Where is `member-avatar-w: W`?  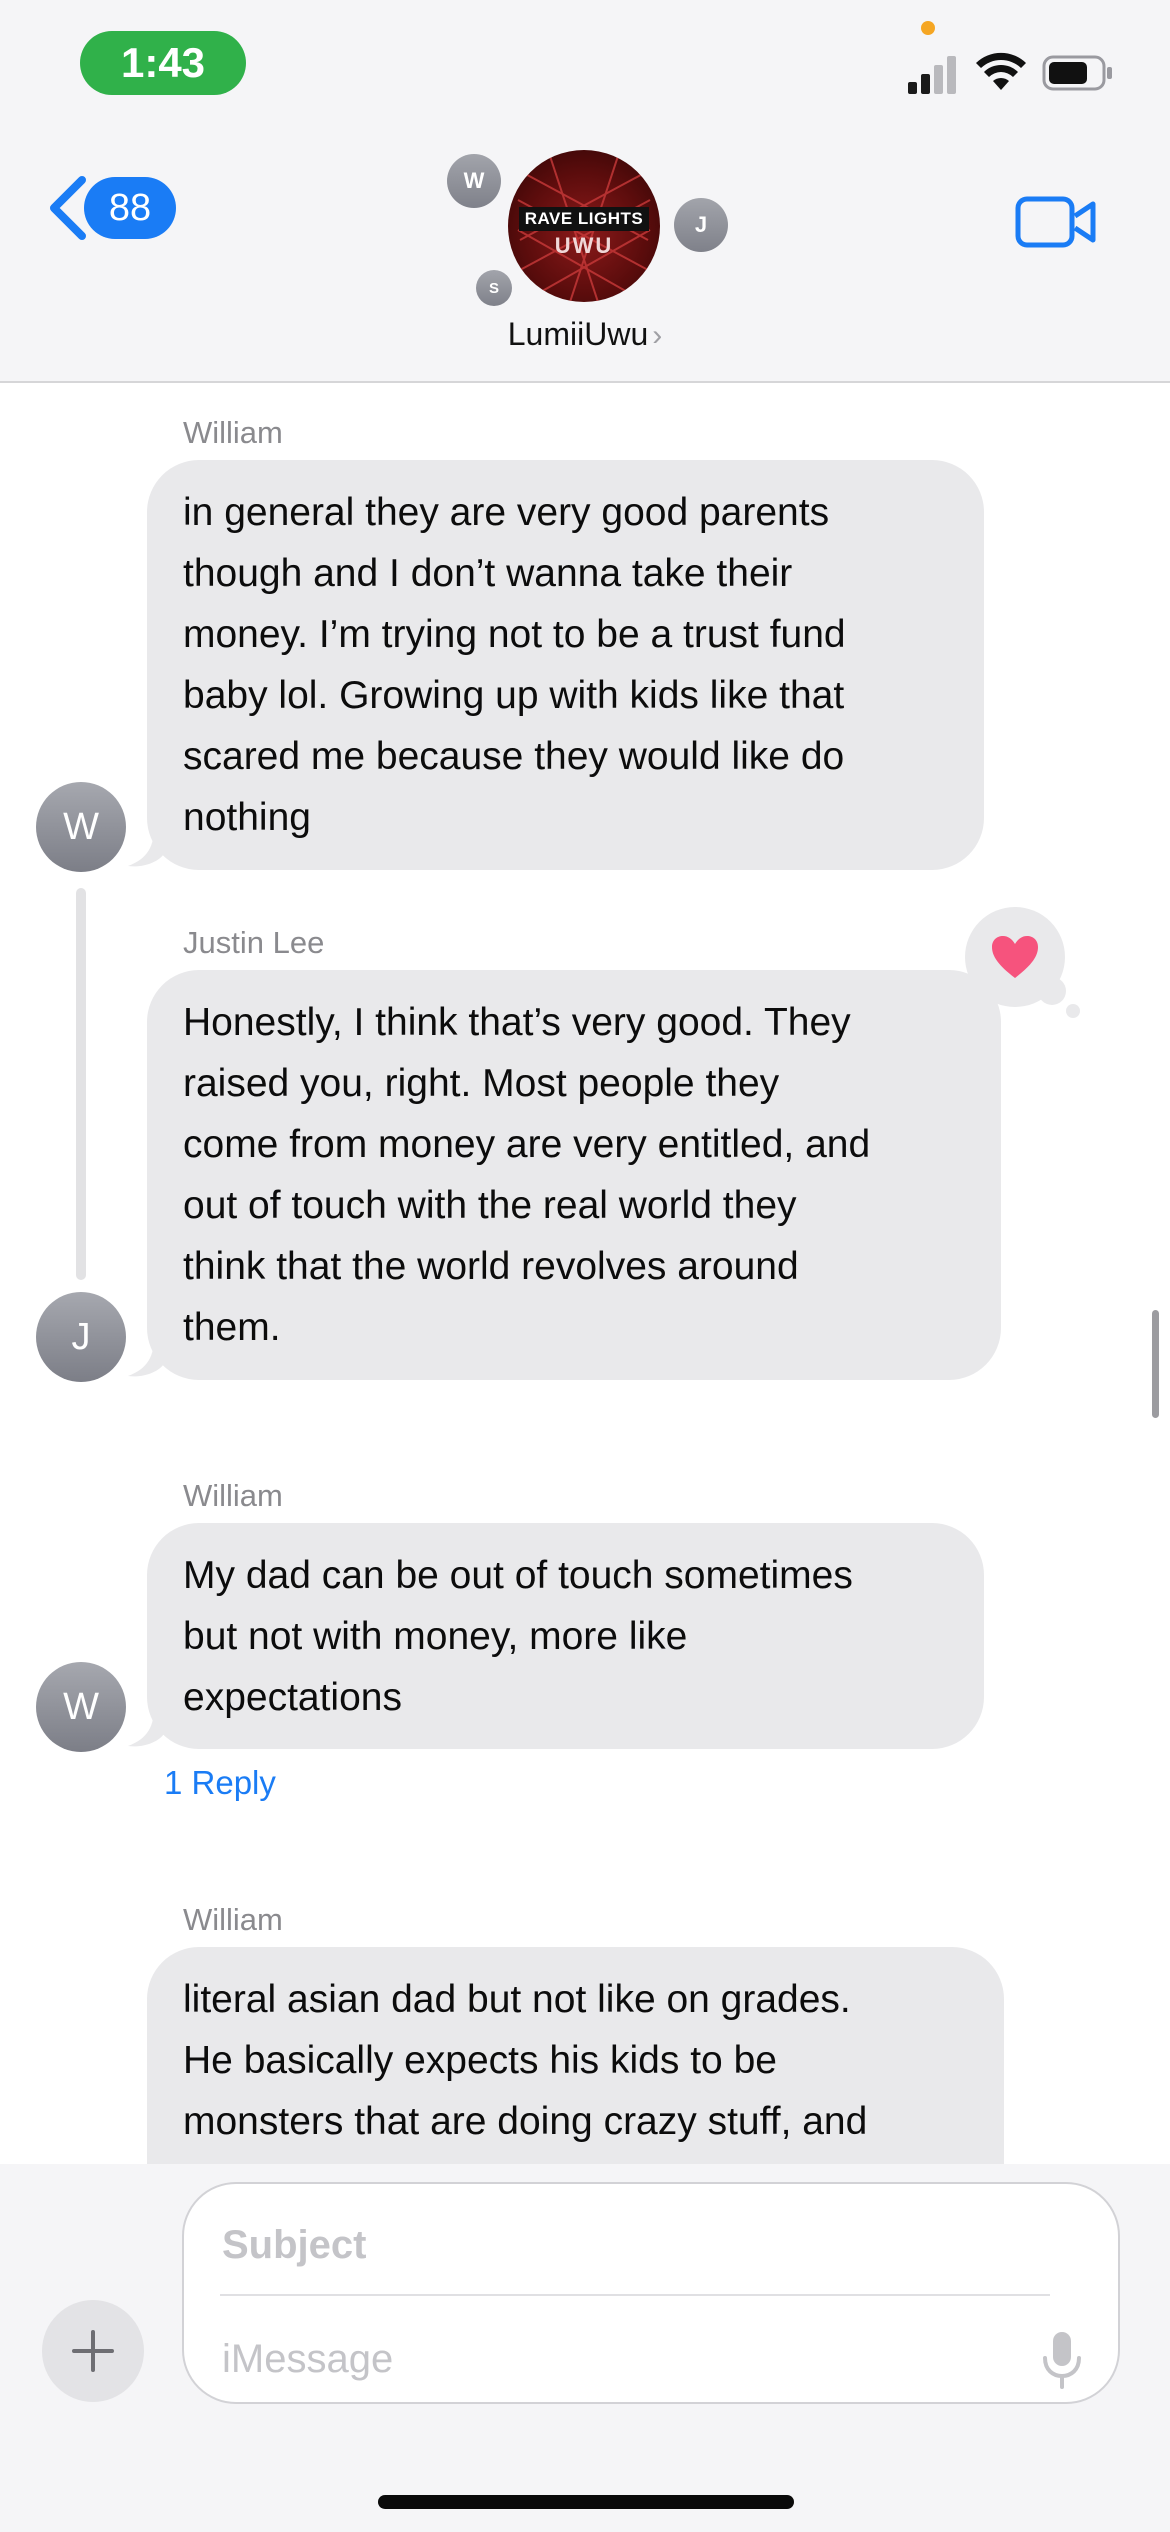
member-avatar-w: W is located at coordinates (474, 181).